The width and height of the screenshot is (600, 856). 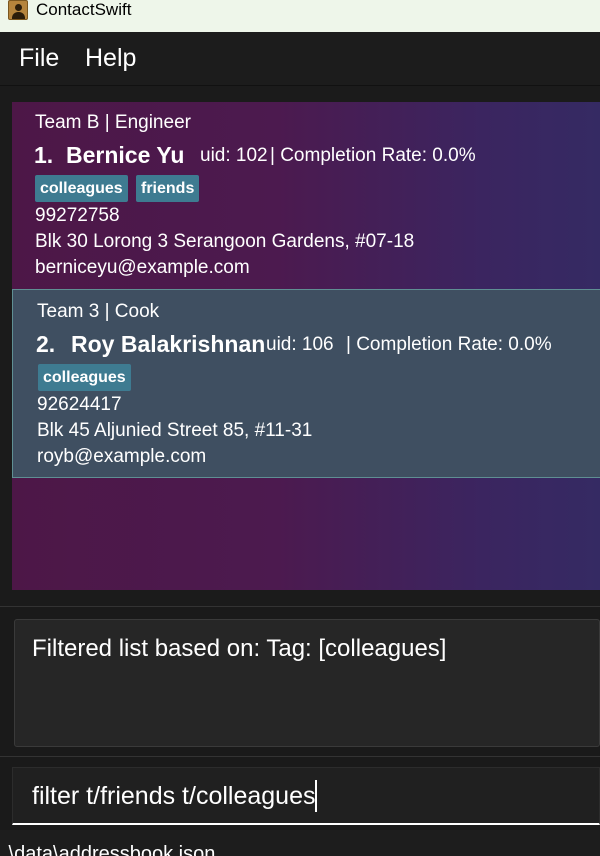 What do you see at coordinates (84, 9) in the screenshot?
I see `window-title: ContactSwift` at bounding box center [84, 9].